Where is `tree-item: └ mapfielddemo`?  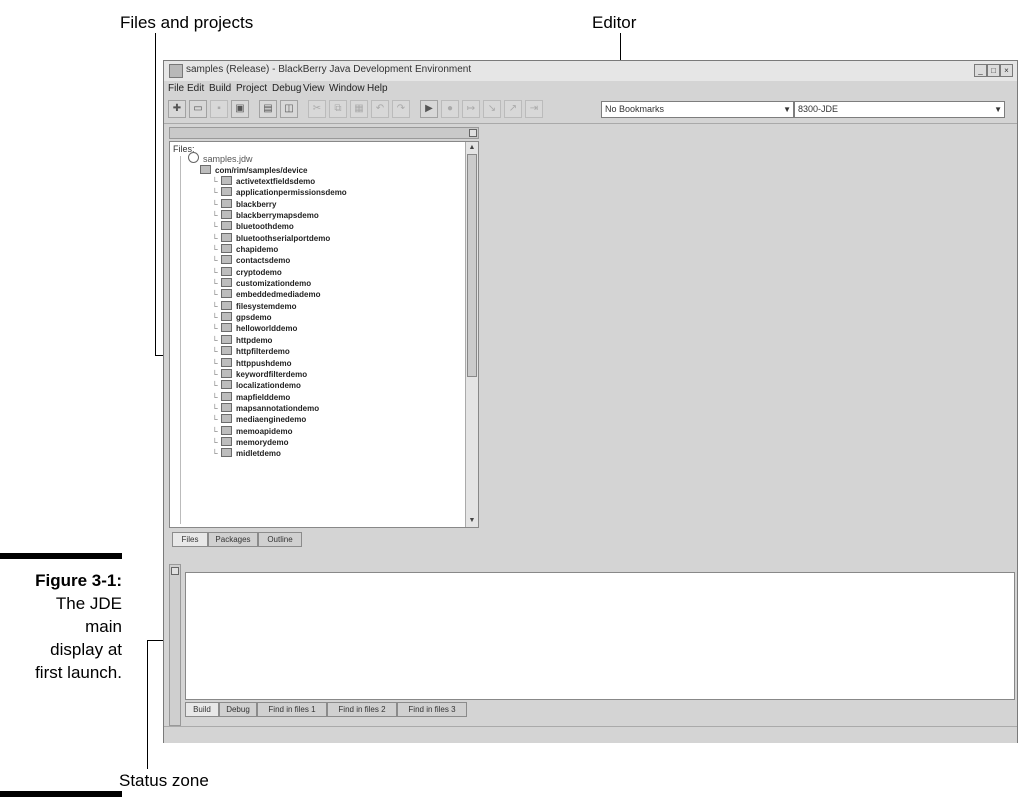 tree-item: └ mapfielddemo is located at coordinates (279, 397).